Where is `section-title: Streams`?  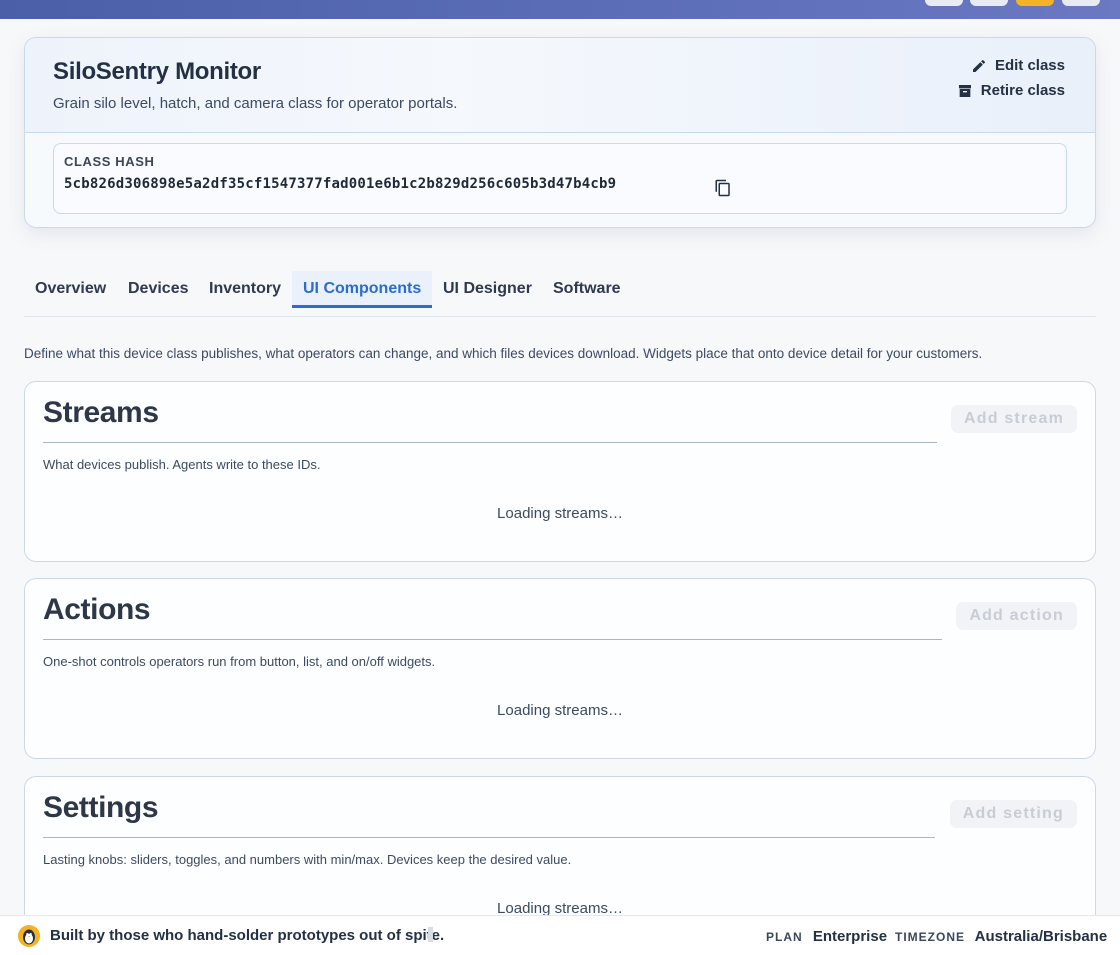
section-title: Streams is located at coordinates (101, 412).